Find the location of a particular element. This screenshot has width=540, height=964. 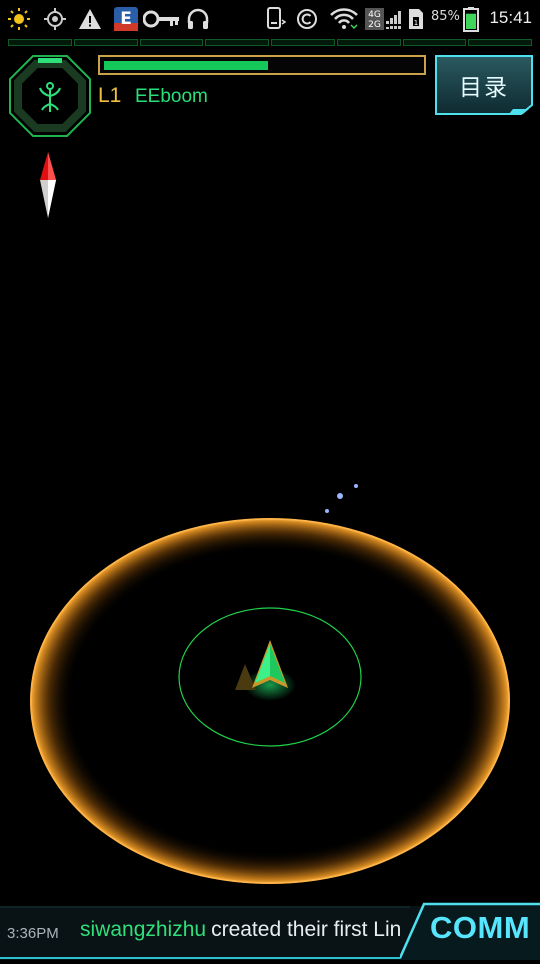

warning-icon is located at coordinates (90, 19).